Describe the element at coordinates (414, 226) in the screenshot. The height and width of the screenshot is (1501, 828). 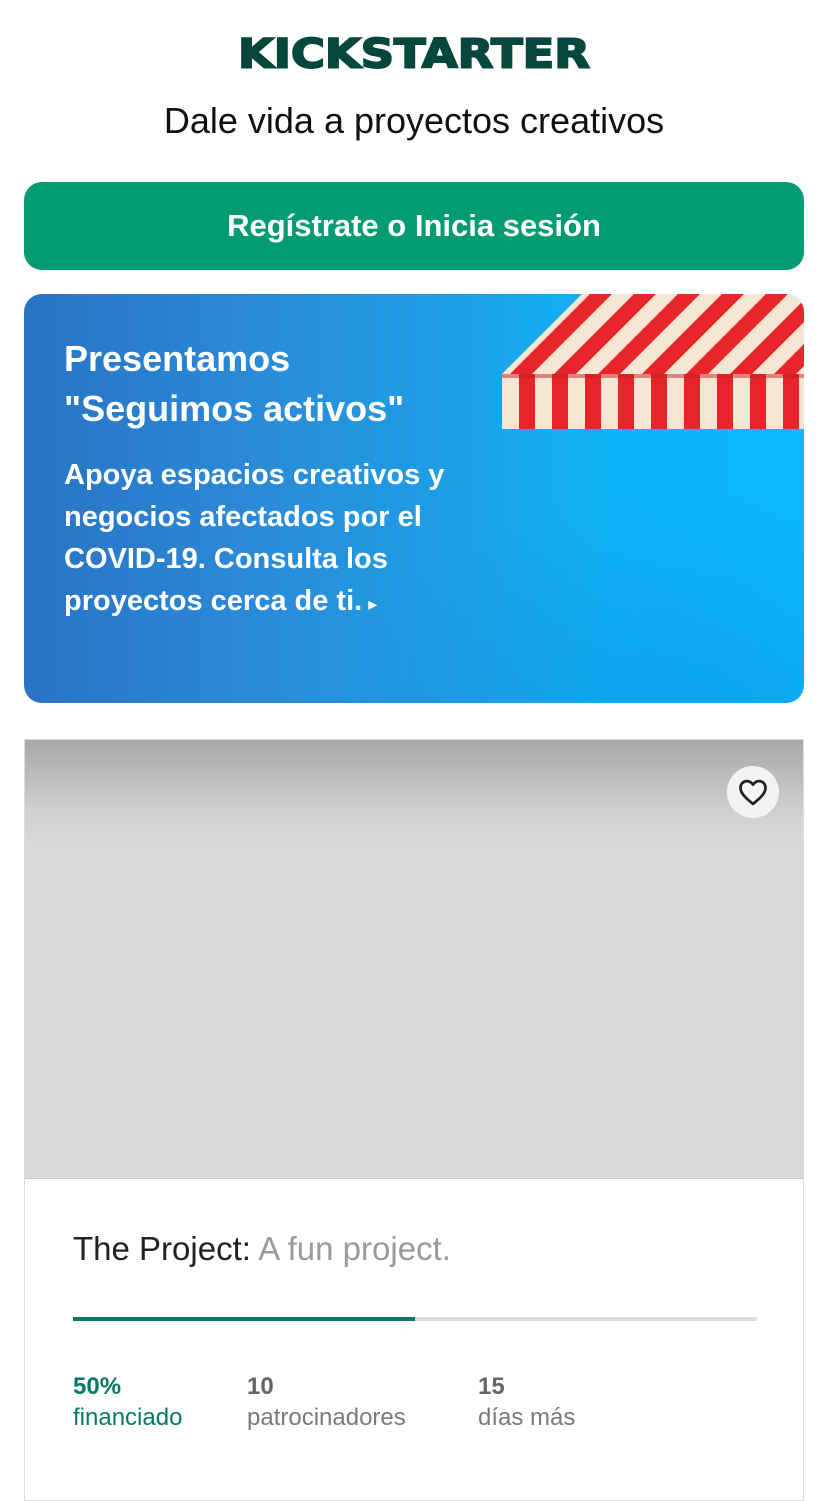
I see `signup-login-button: Regístrate o Inicia sesión` at that location.